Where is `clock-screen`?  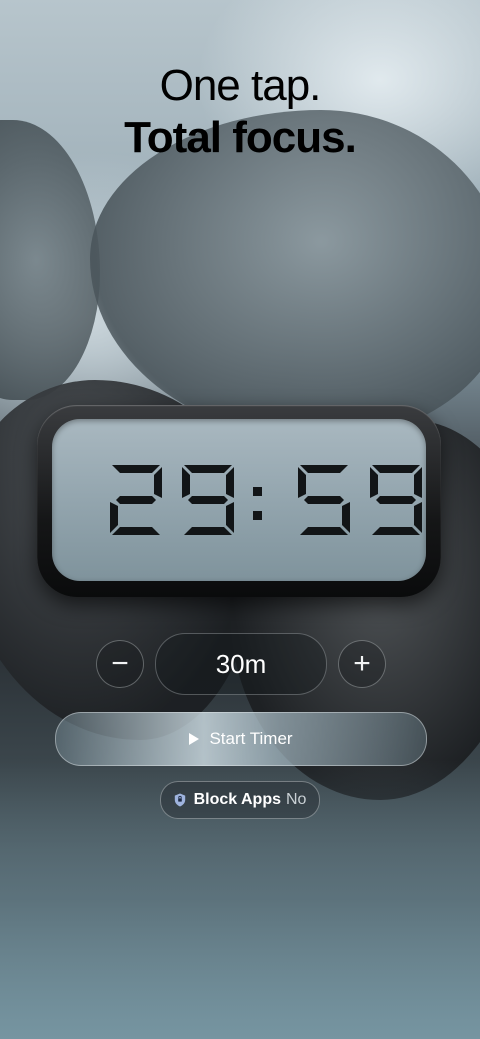 clock-screen is located at coordinates (239, 500).